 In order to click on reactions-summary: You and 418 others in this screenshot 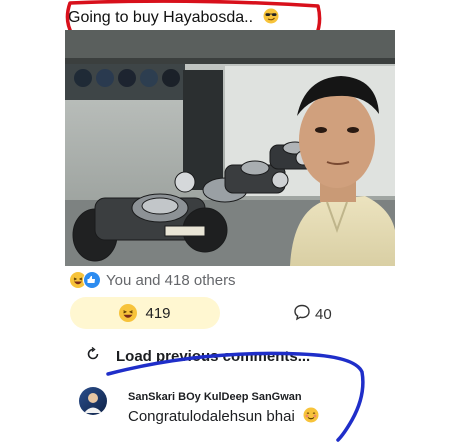, I will do `click(153, 280)`.